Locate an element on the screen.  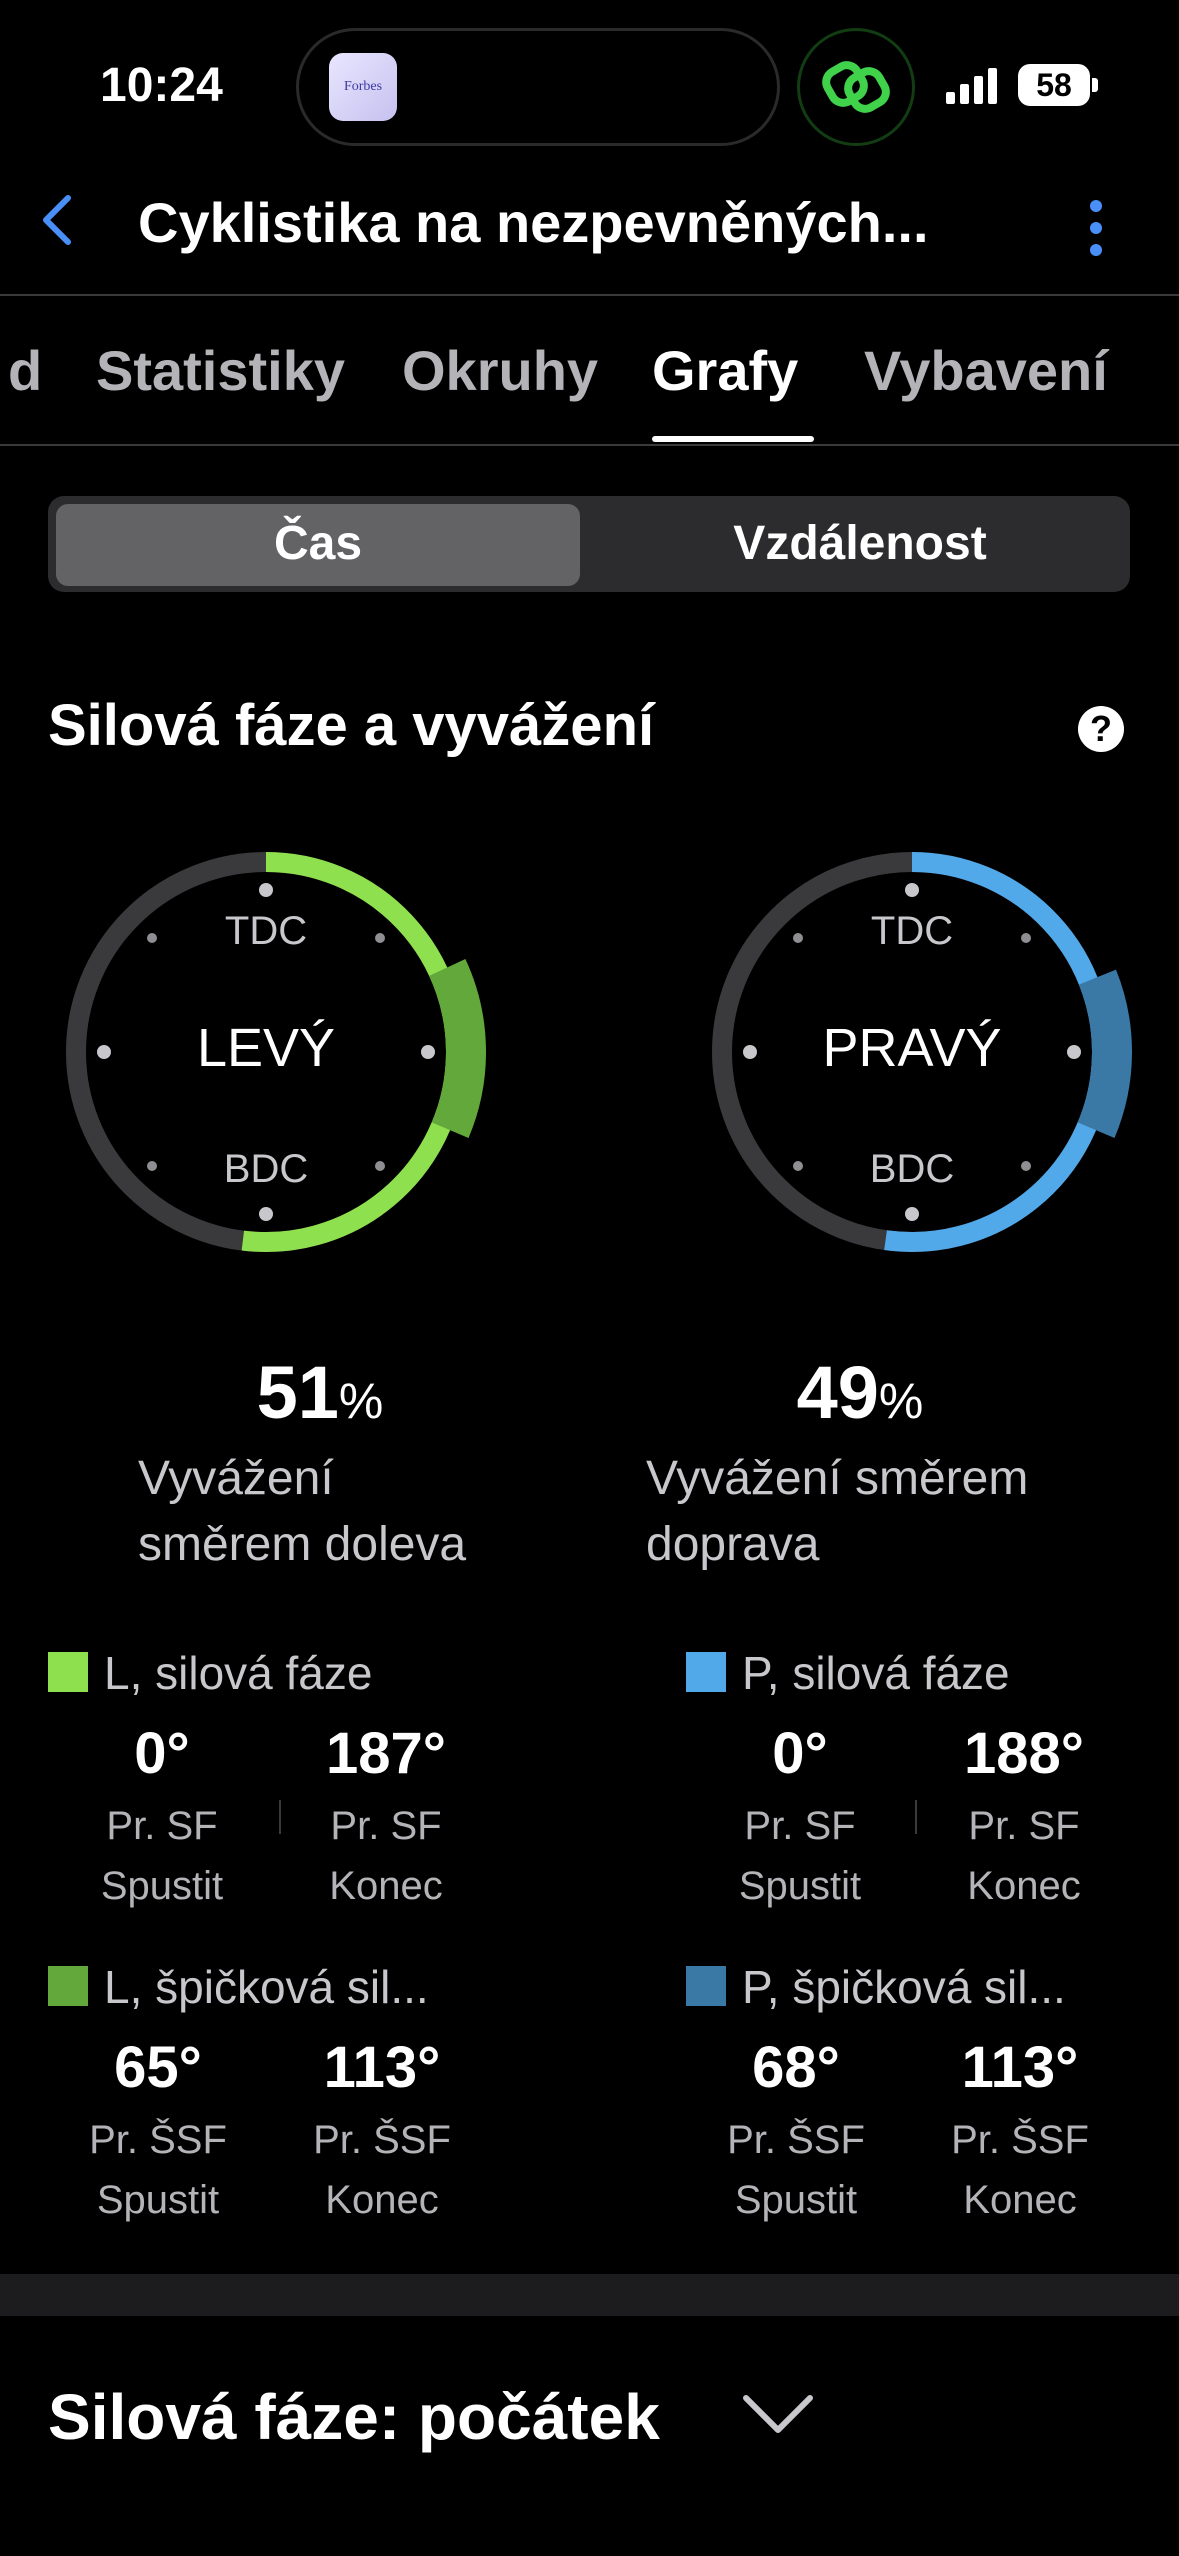
right-balance-line1: Vyvážení směrem is located at coordinates (837, 1478).